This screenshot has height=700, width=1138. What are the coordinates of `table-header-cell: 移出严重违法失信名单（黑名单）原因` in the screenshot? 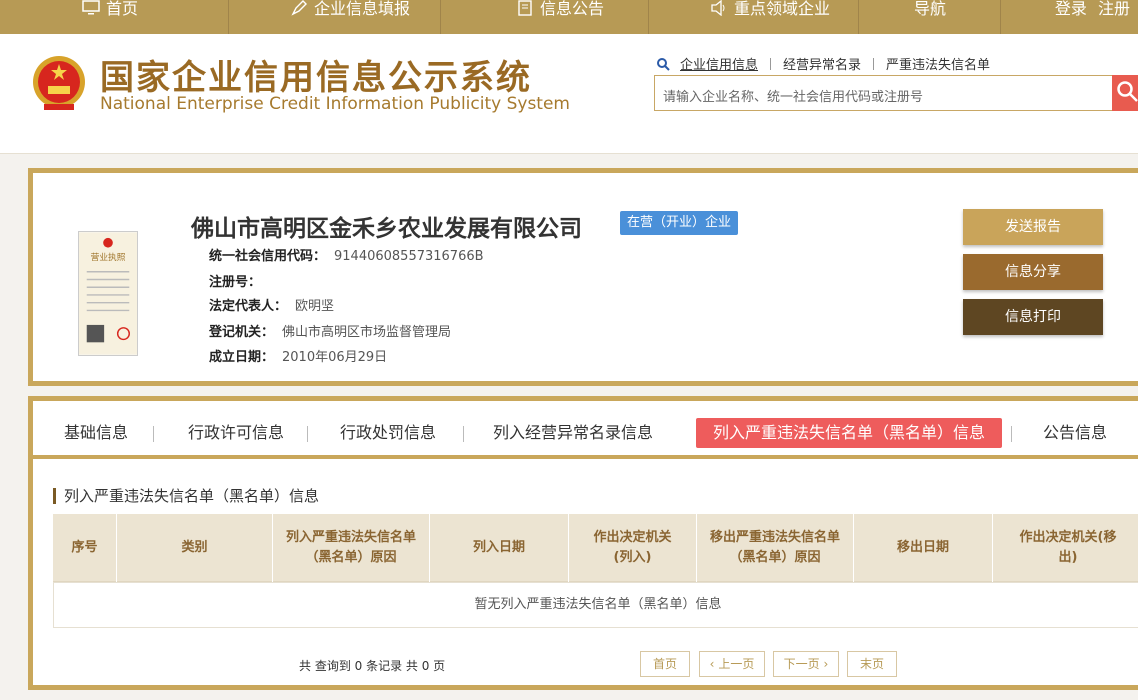 It's located at (775, 548).